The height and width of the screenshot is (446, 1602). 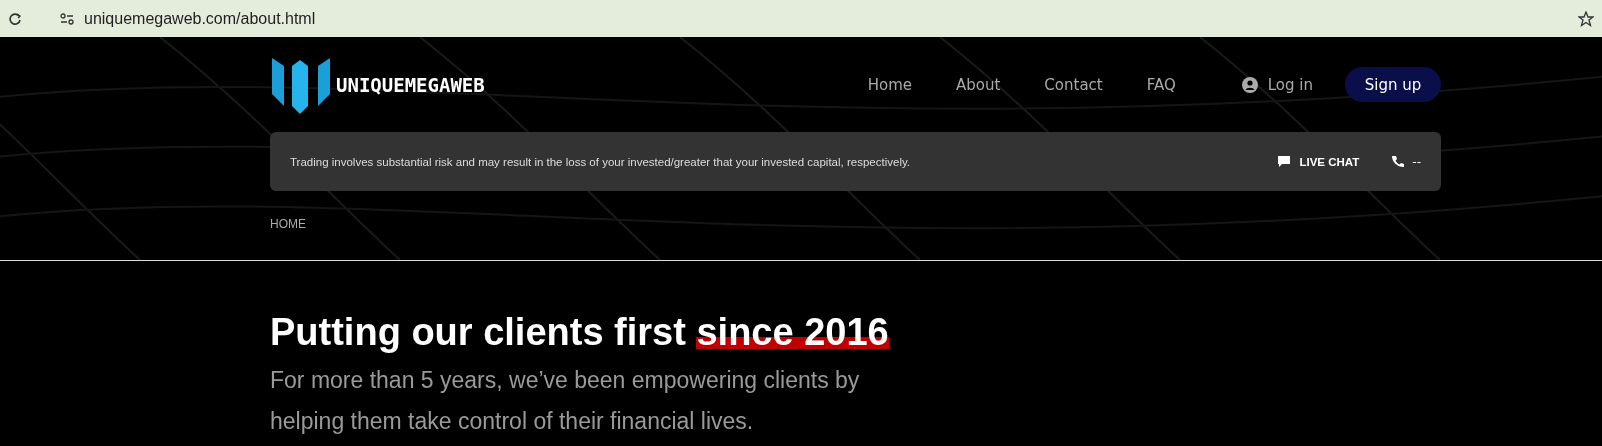 I want to click on site-settings-icon, so click(x=67, y=18).